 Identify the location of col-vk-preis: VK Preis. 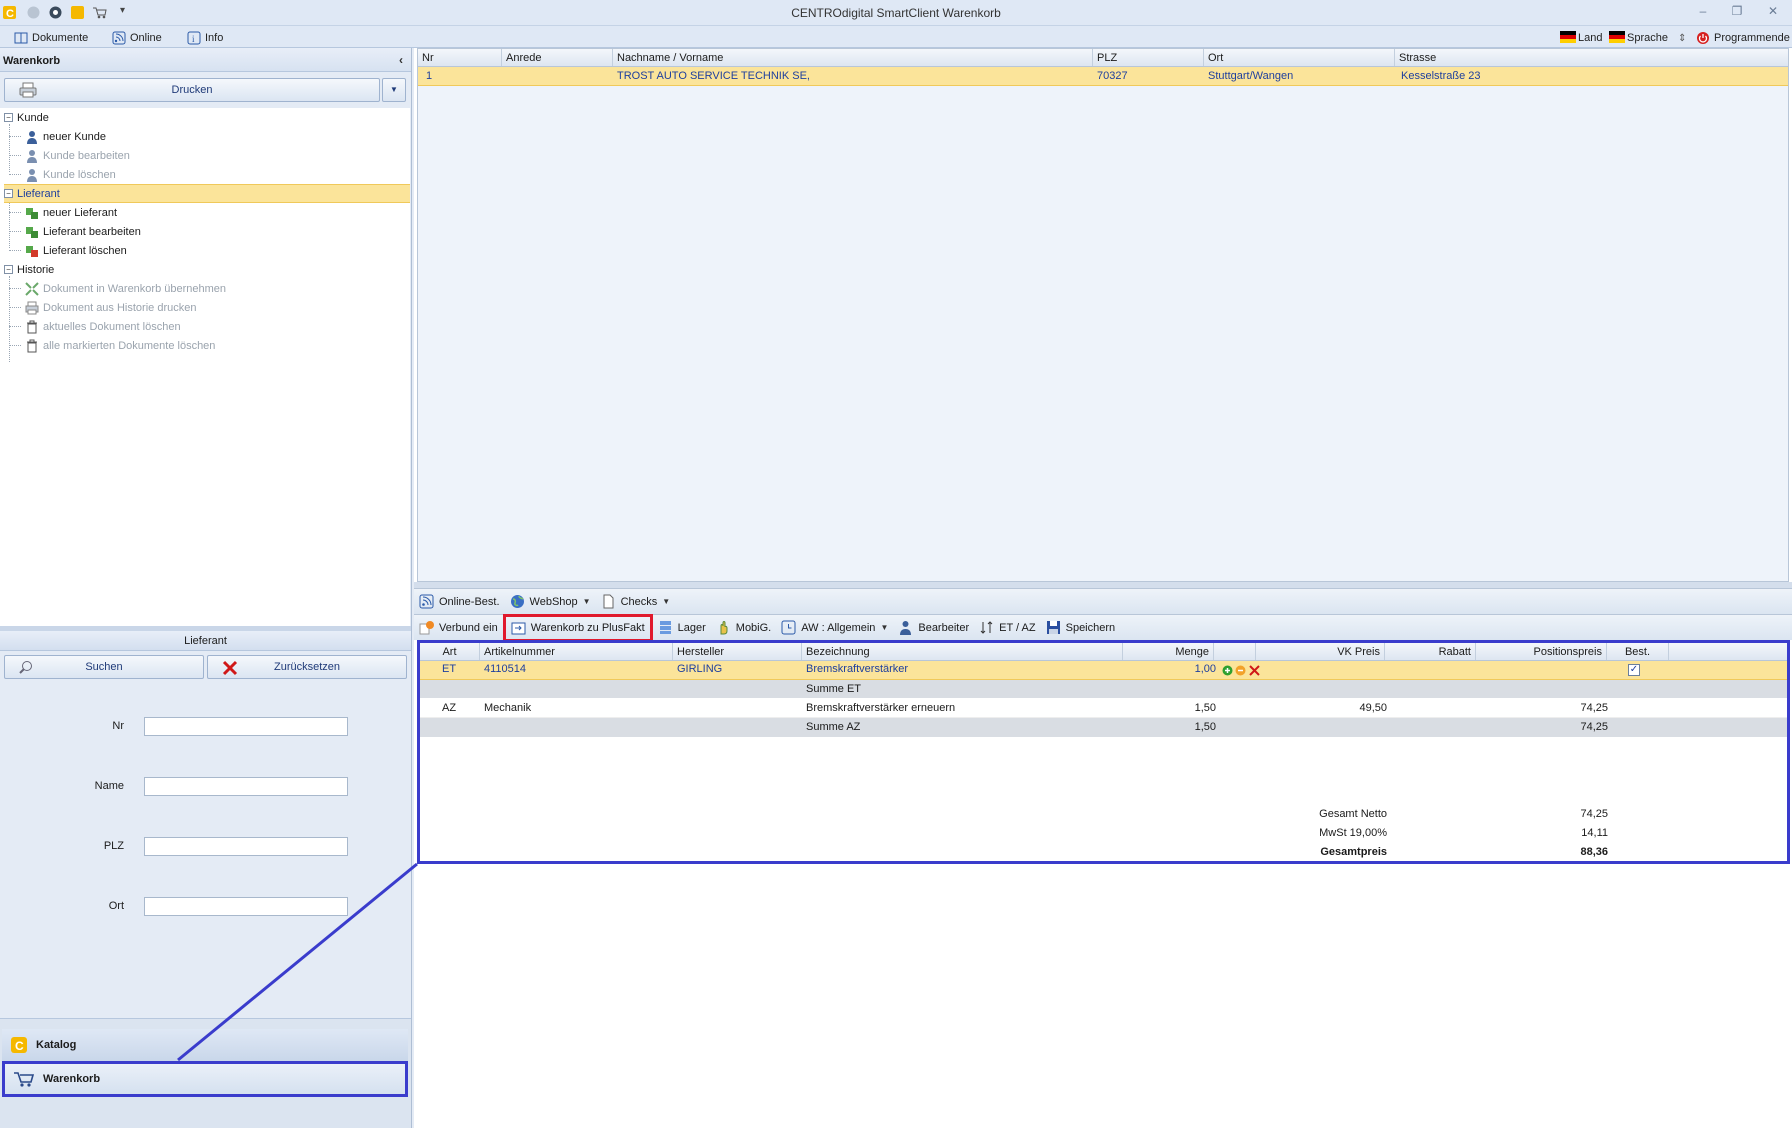
(1320, 651).